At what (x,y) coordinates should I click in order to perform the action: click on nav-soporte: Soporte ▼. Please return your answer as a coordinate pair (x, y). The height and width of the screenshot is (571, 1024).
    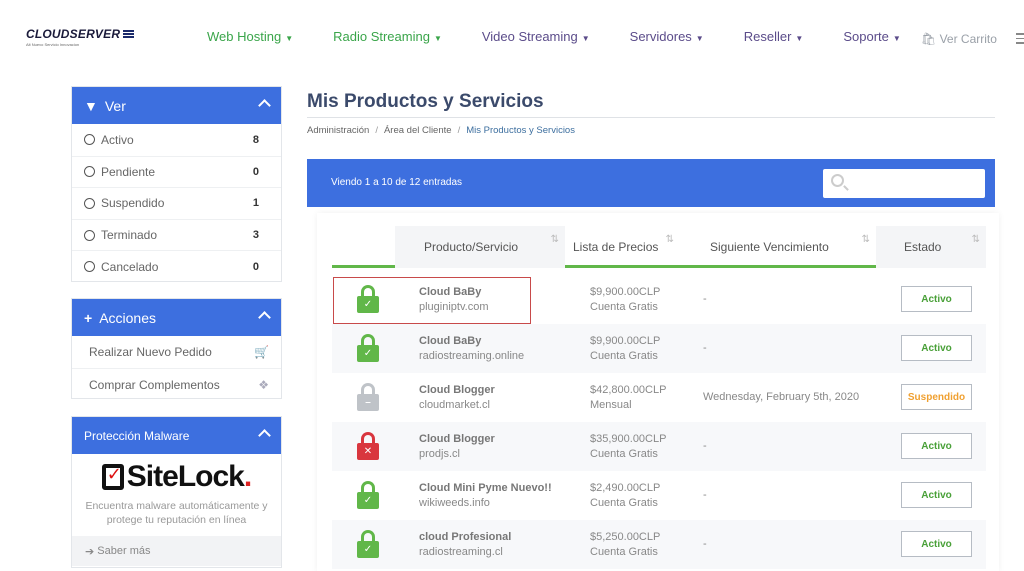
    Looking at the image, I should click on (871, 36).